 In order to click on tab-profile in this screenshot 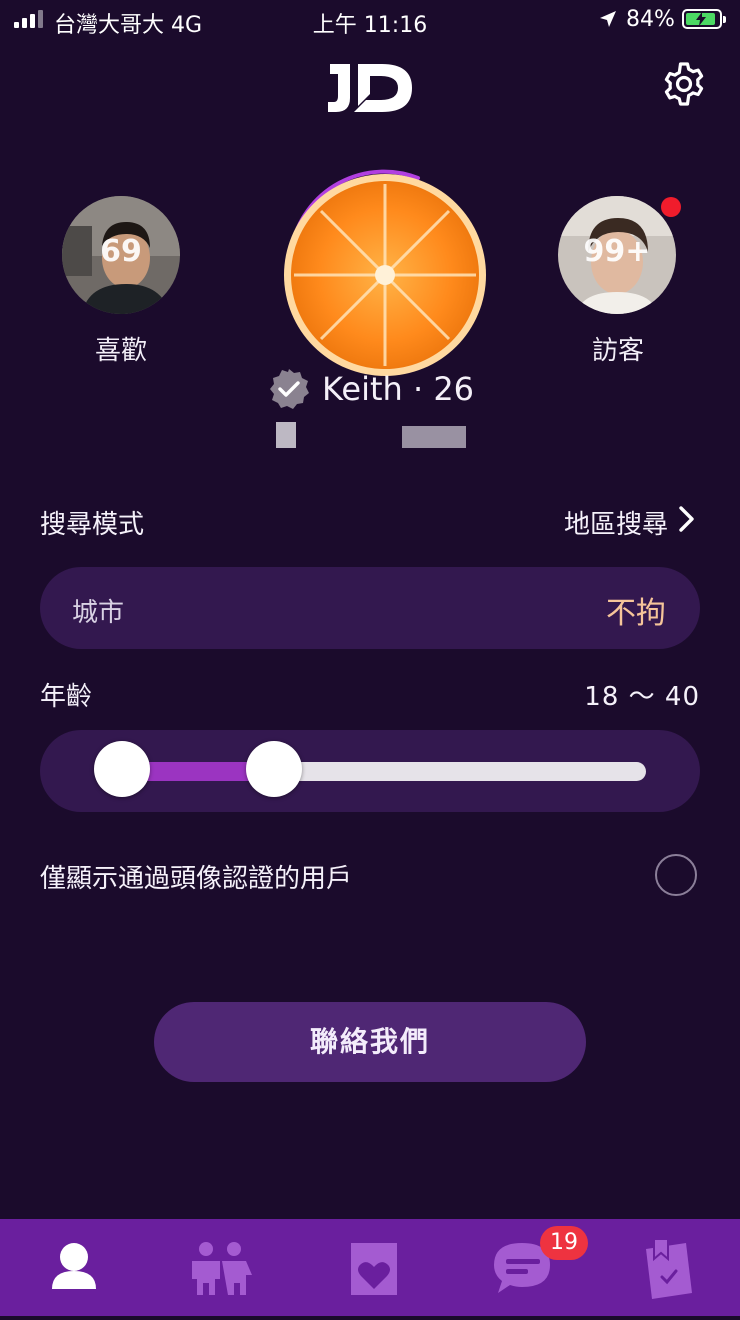, I will do `click(74, 1267)`.